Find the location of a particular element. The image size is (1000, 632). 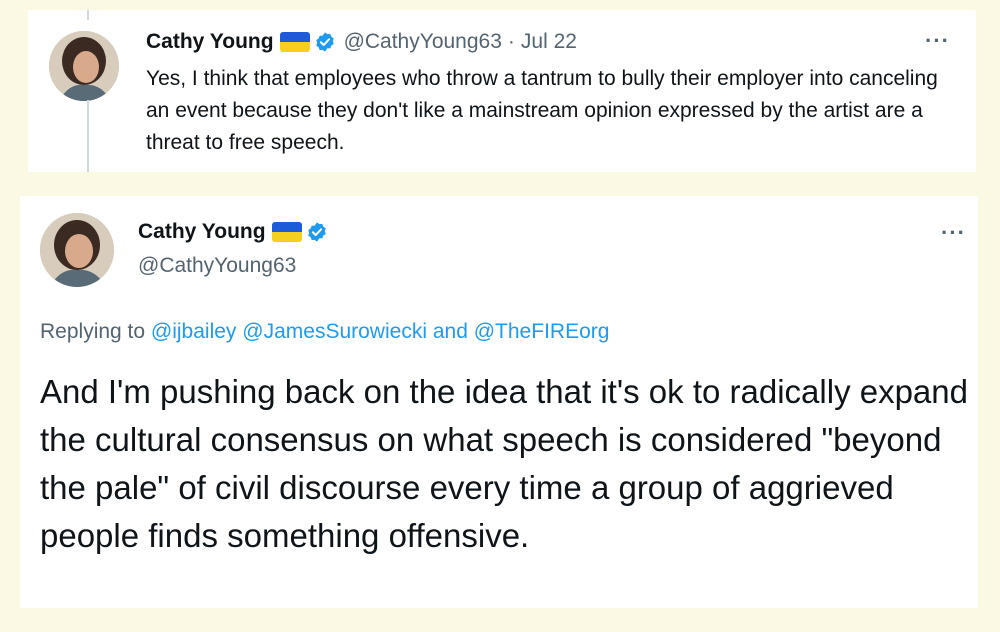

mention-conjunction: and is located at coordinates (450, 331).